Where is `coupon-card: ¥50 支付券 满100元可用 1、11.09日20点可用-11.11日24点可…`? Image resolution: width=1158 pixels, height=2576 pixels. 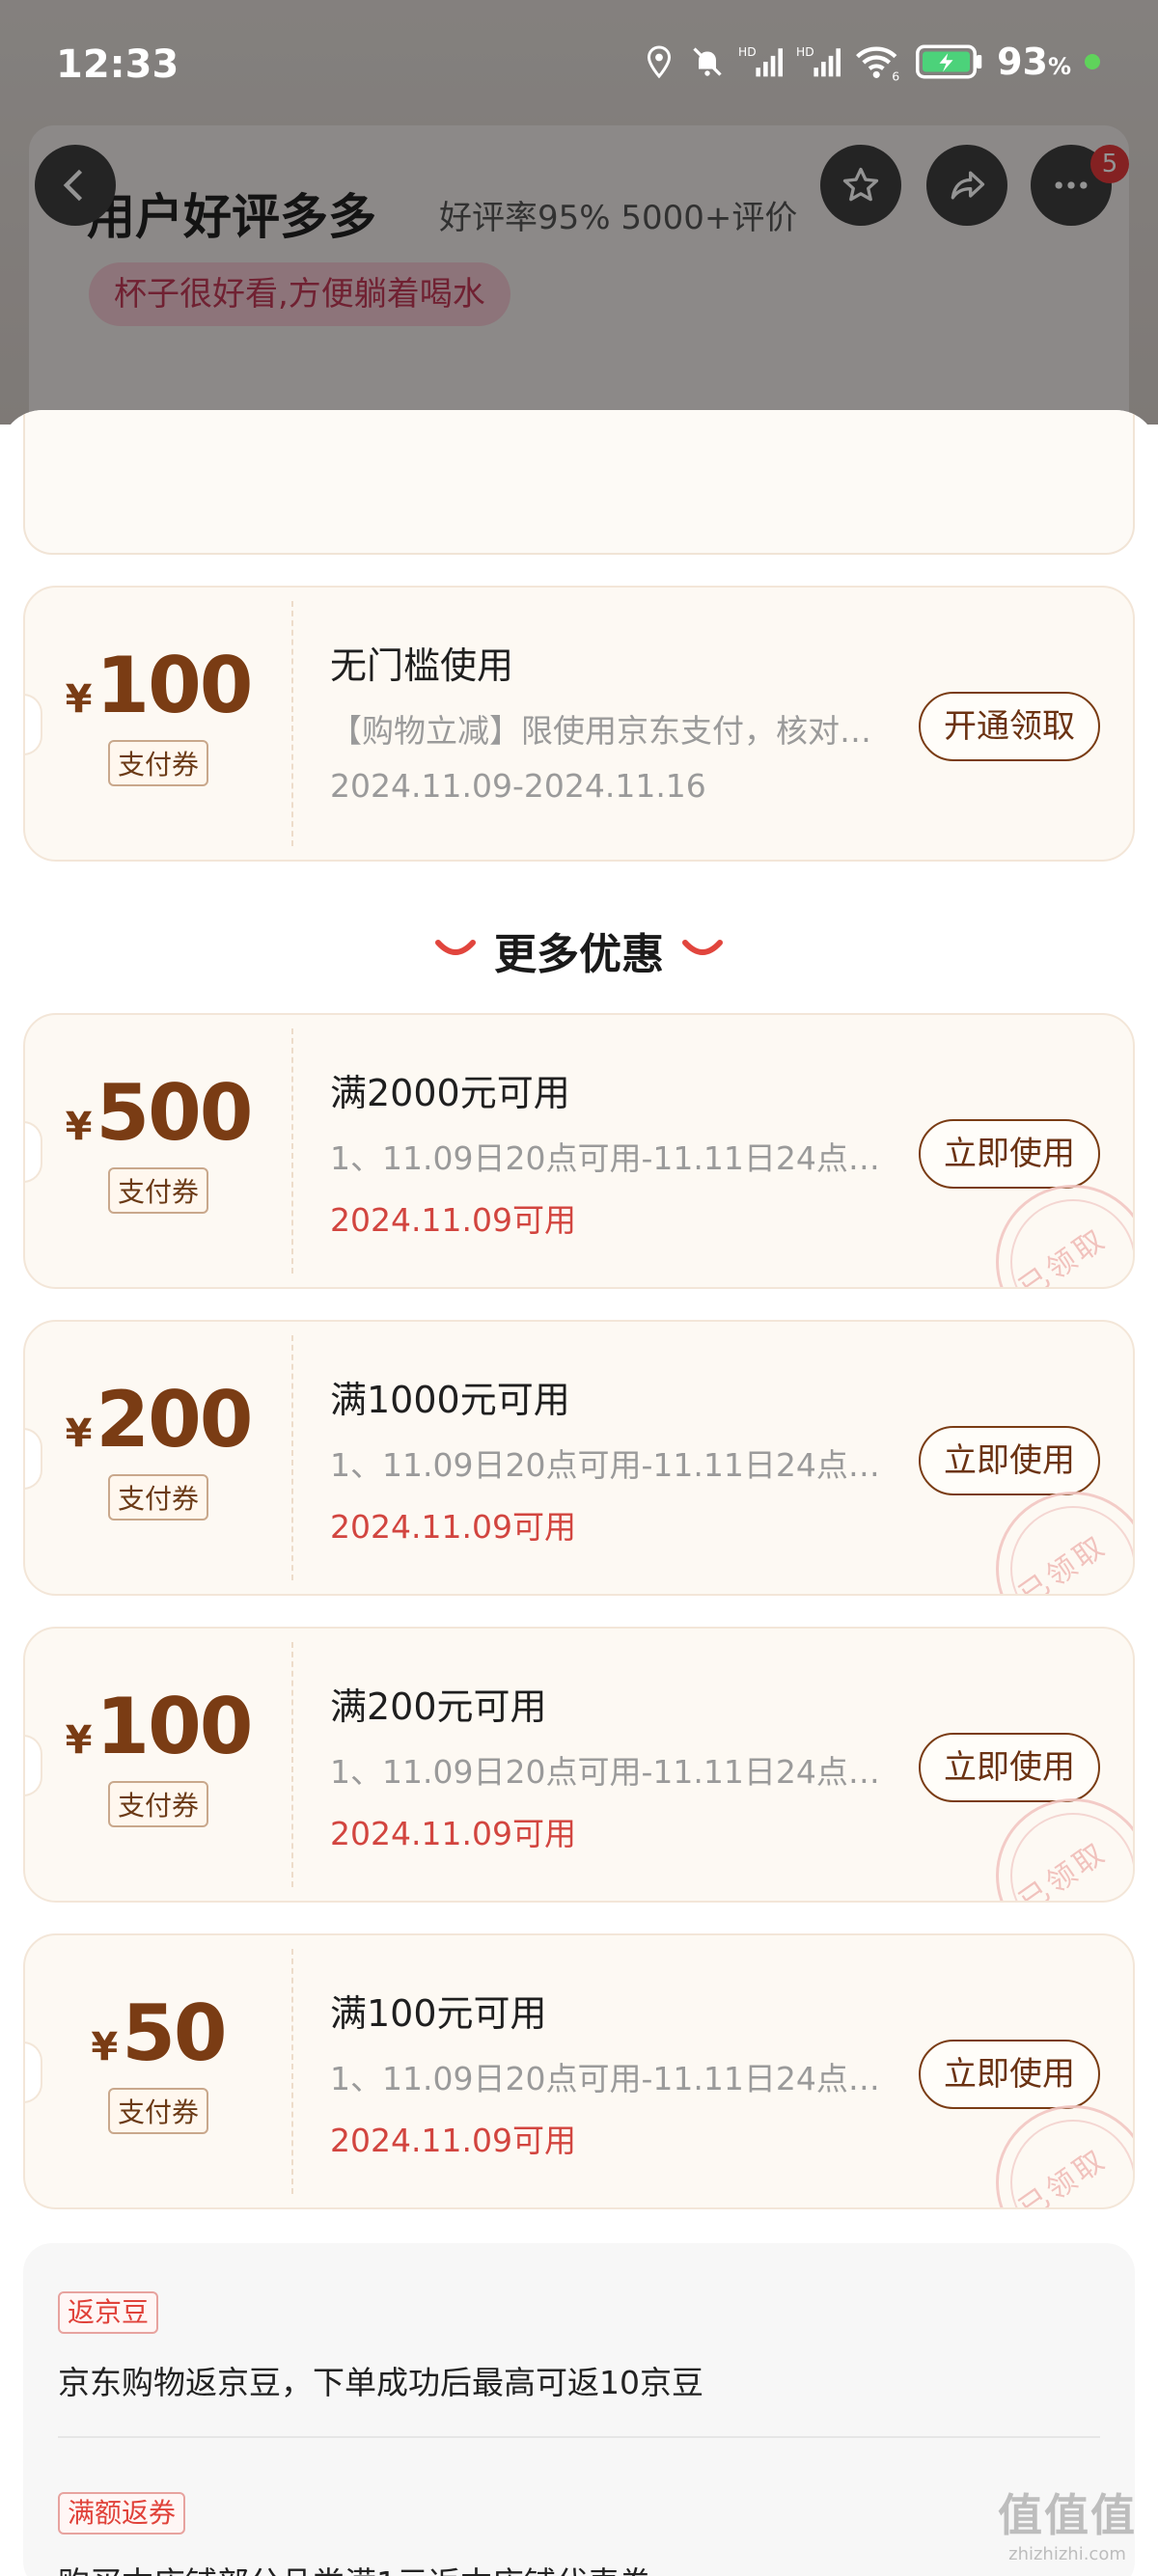
coupon-card: ¥50 支付券 满100元可用 1、11.09日20点可用-11.11日24点可… is located at coordinates (579, 2071).